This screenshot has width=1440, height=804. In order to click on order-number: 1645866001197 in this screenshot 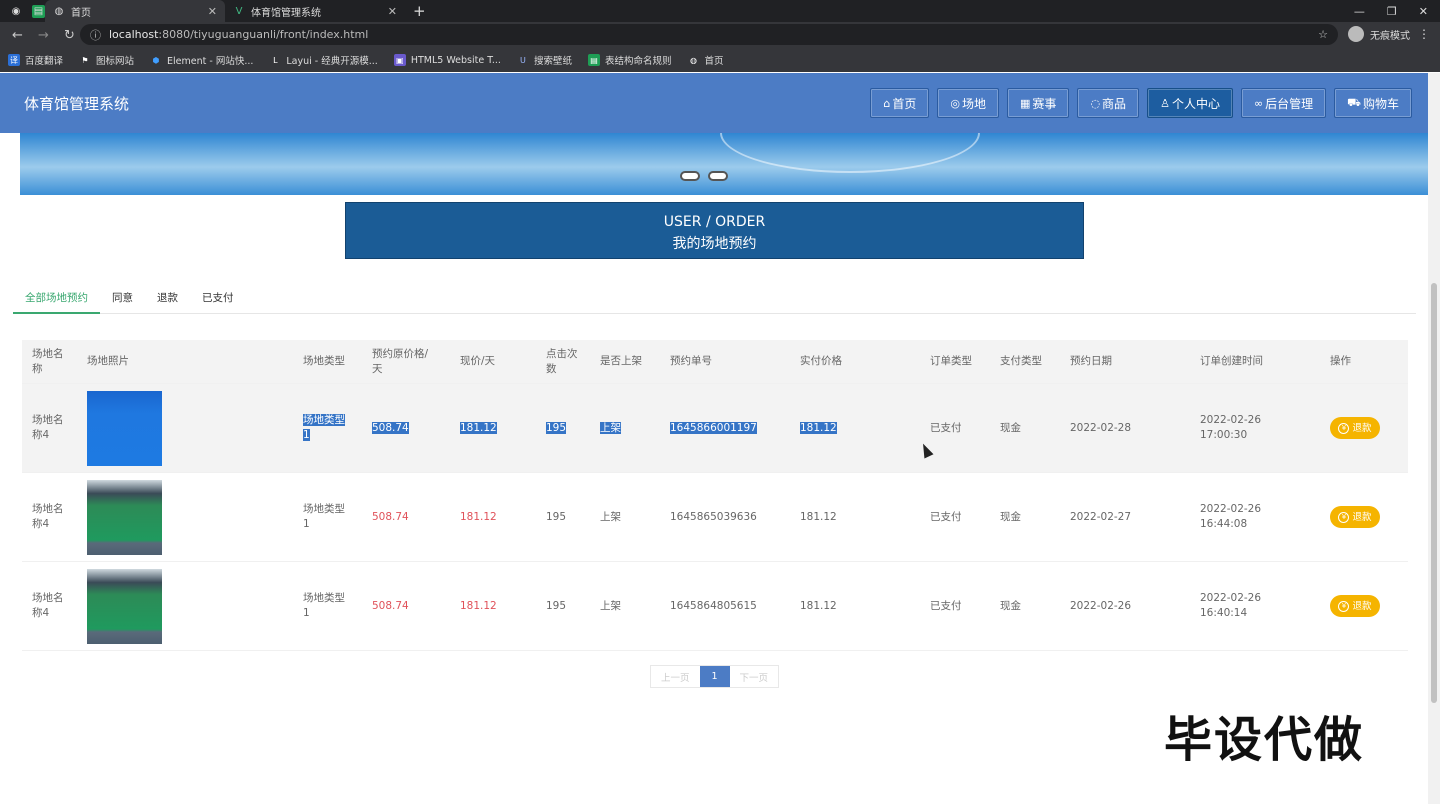, I will do `click(720, 428)`.